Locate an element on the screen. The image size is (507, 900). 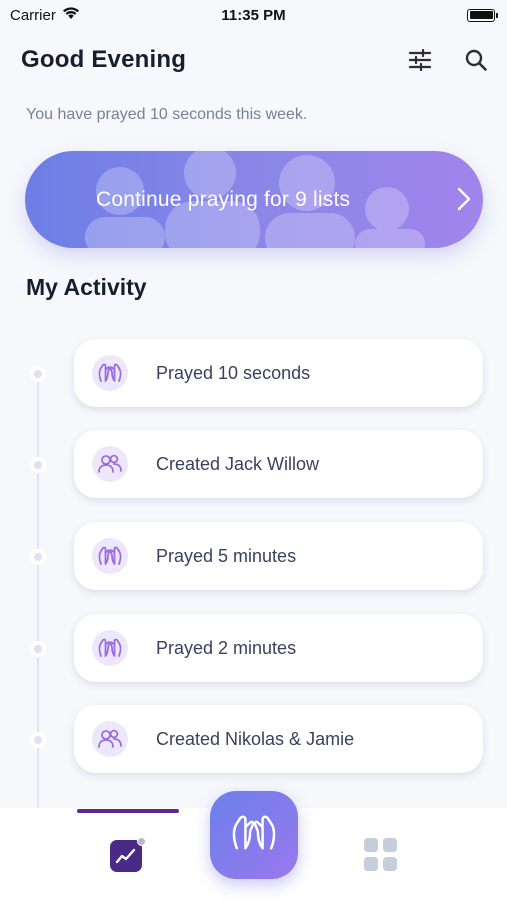
list-item: Prayed 5 minutes is located at coordinates (253, 556).